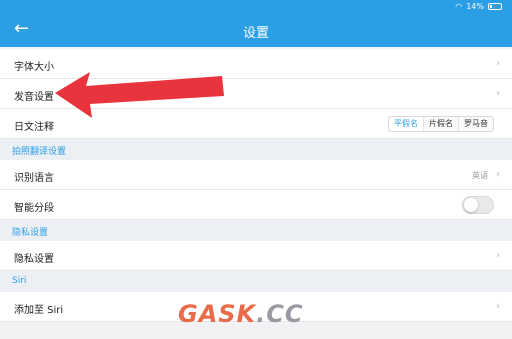 The height and width of the screenshot is (339, 512). Describe the element at coordinates (217, 314) in the screenshot. I see `watermark-part-1: GASK` at that location.